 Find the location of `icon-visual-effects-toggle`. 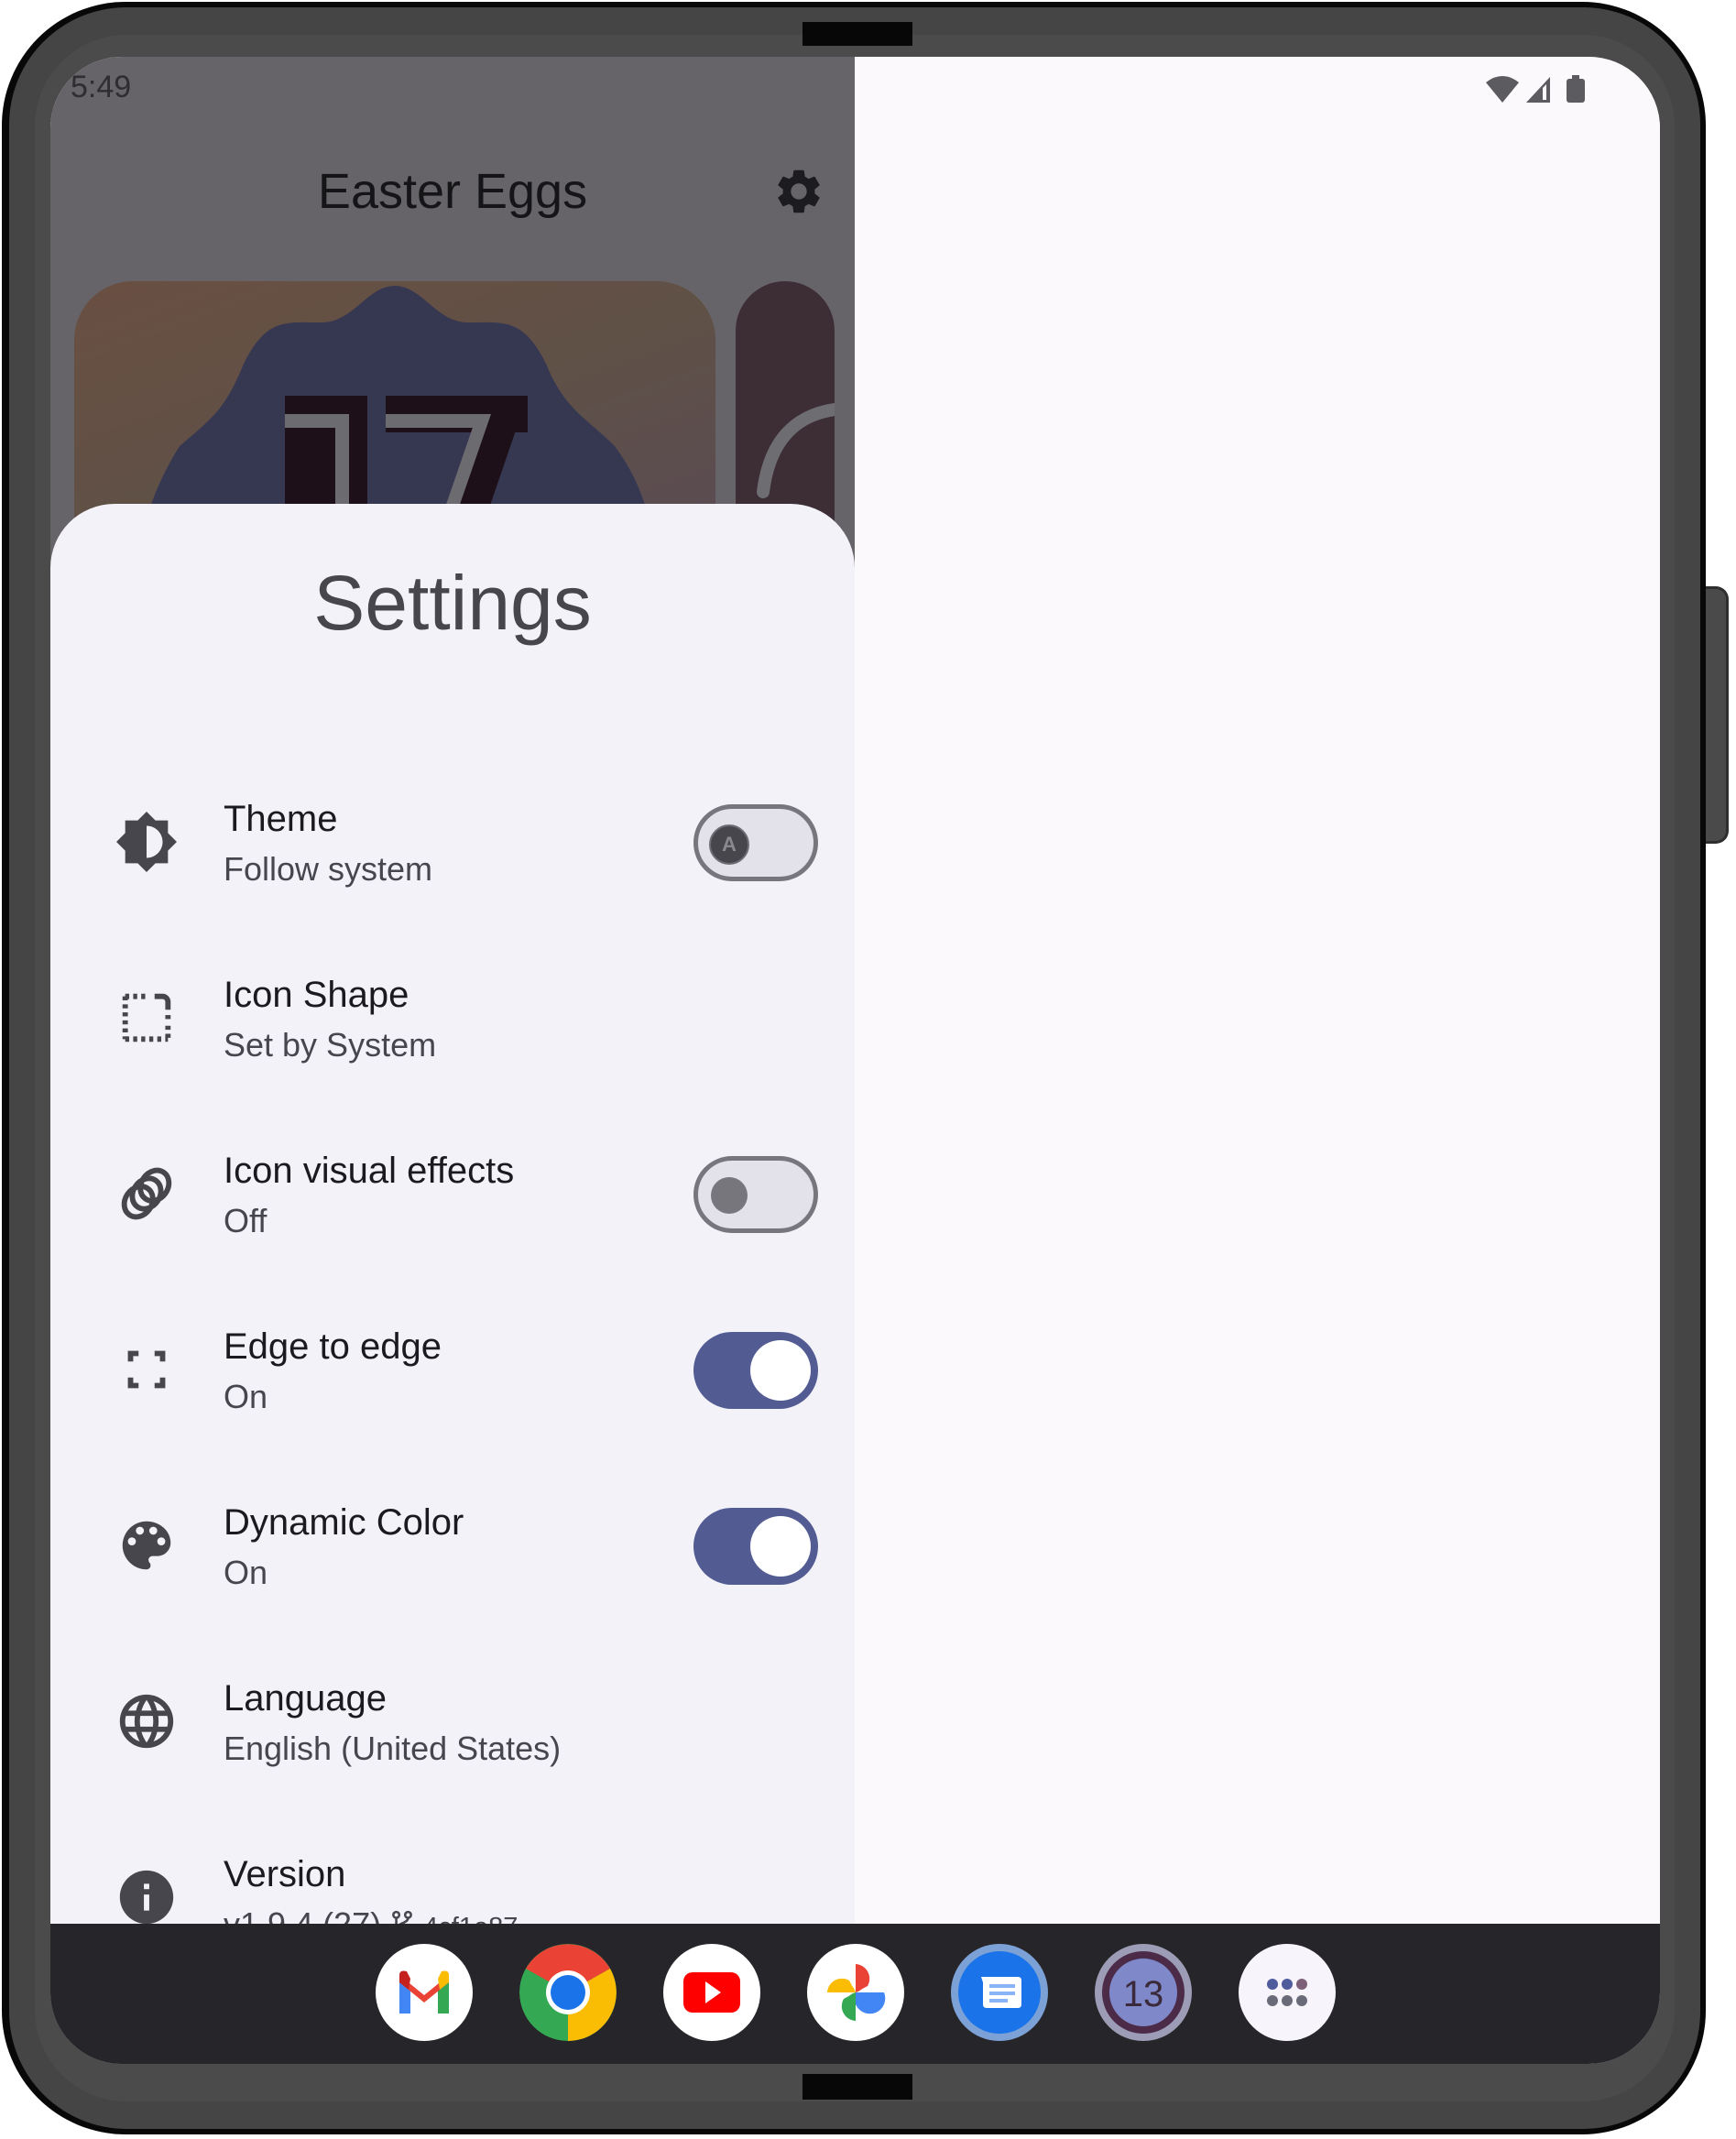

icon-visual-effects-toggle is located at coordinates (755, 1194).